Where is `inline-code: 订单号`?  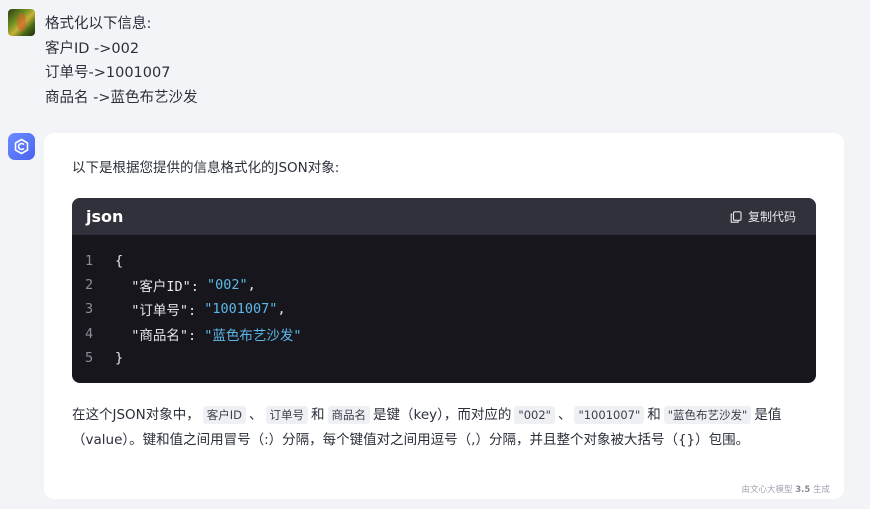
inline-code: 订单号 is located at coordinates (287, 415).